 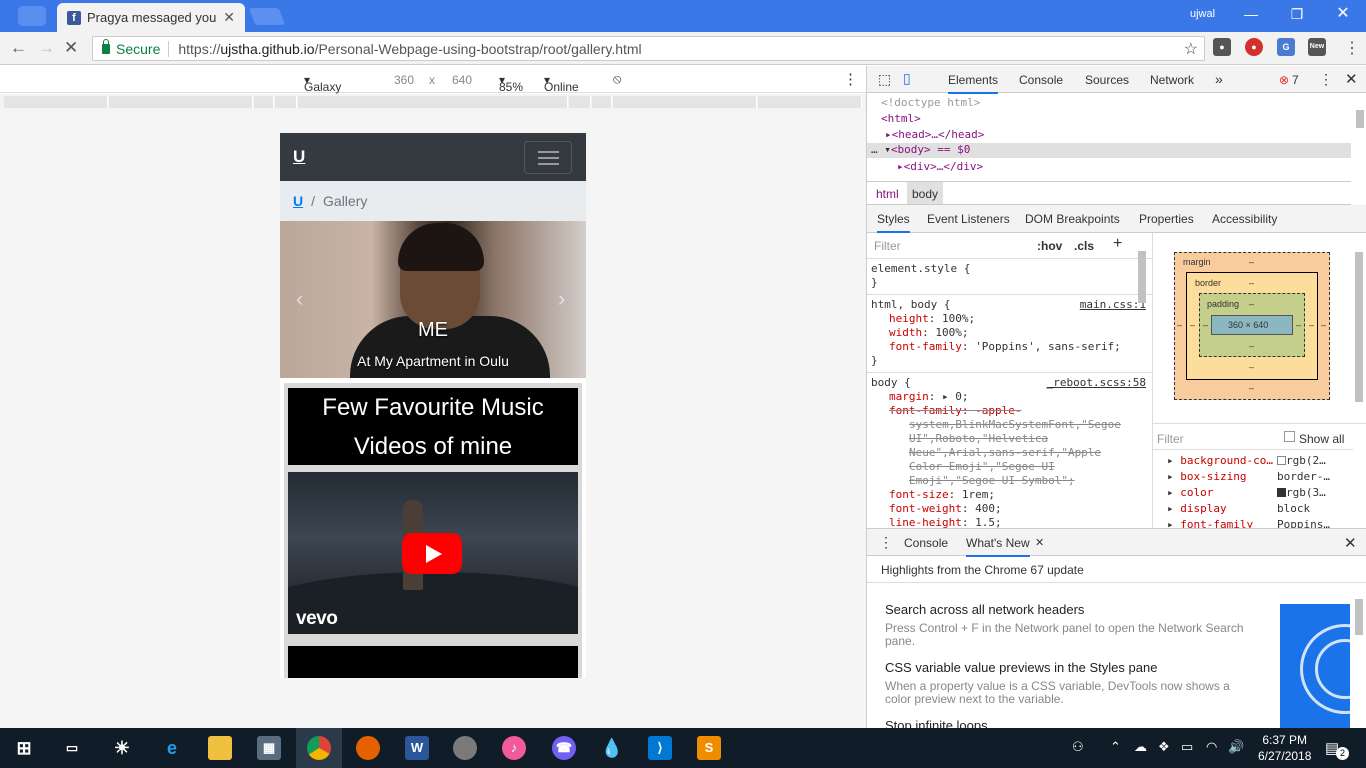 What do you see at coordinates (172, 748) in the screenshot?
I see `edge-icon: e` at bounding box center [172, 748].